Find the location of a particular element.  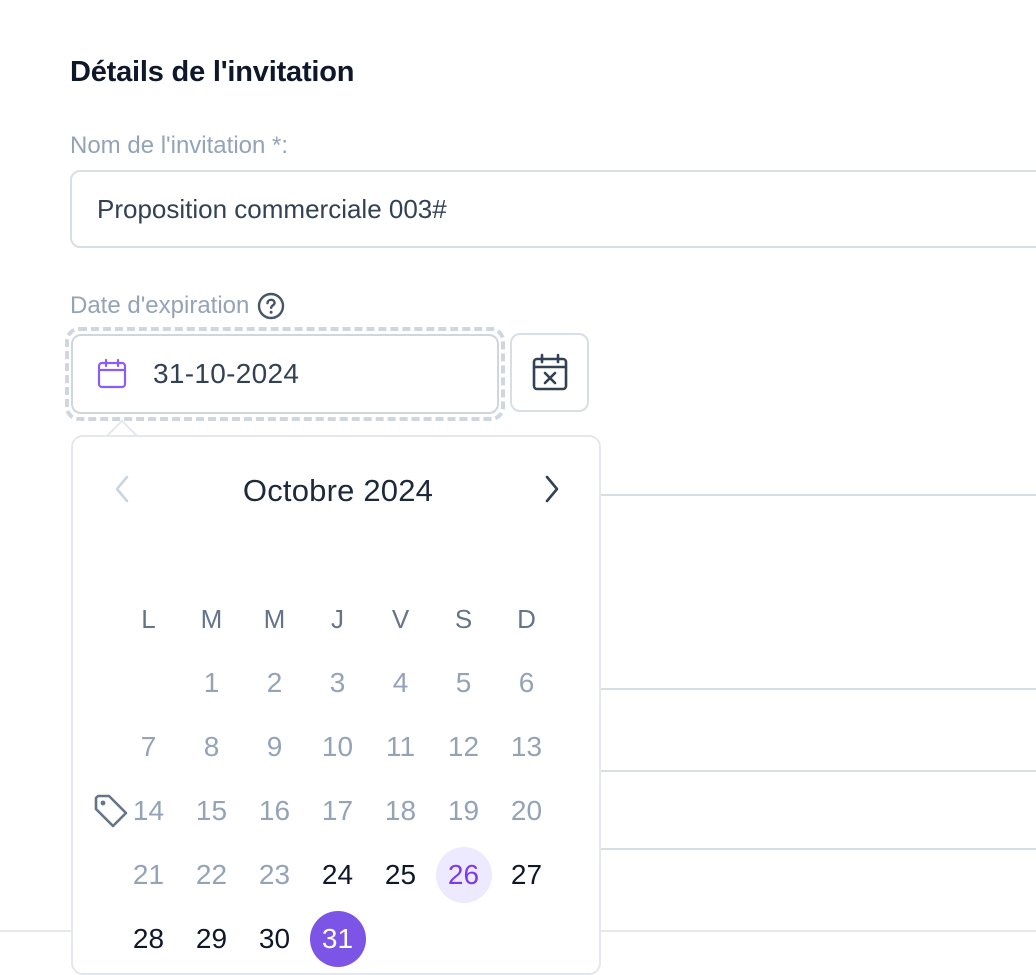

calendar-week-row: 28 29 30 31 is located at coordinates (337, 939).